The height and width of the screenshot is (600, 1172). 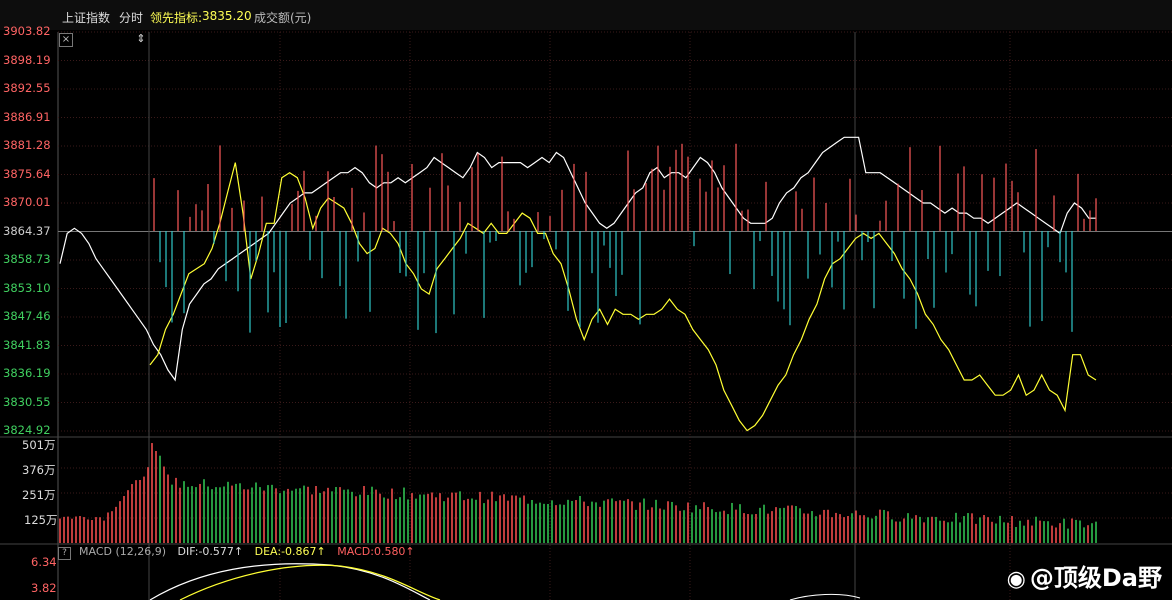 I want to click on drag-handle-icon: ⇕, so click(x=141, y=39).